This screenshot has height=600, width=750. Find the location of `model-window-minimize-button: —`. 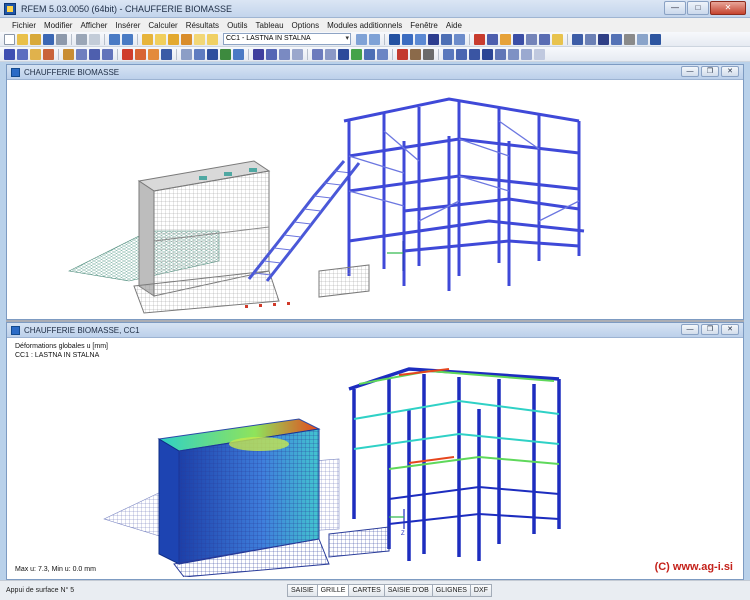

model-window-minimize-button: — is located at coordinates (690, 71).